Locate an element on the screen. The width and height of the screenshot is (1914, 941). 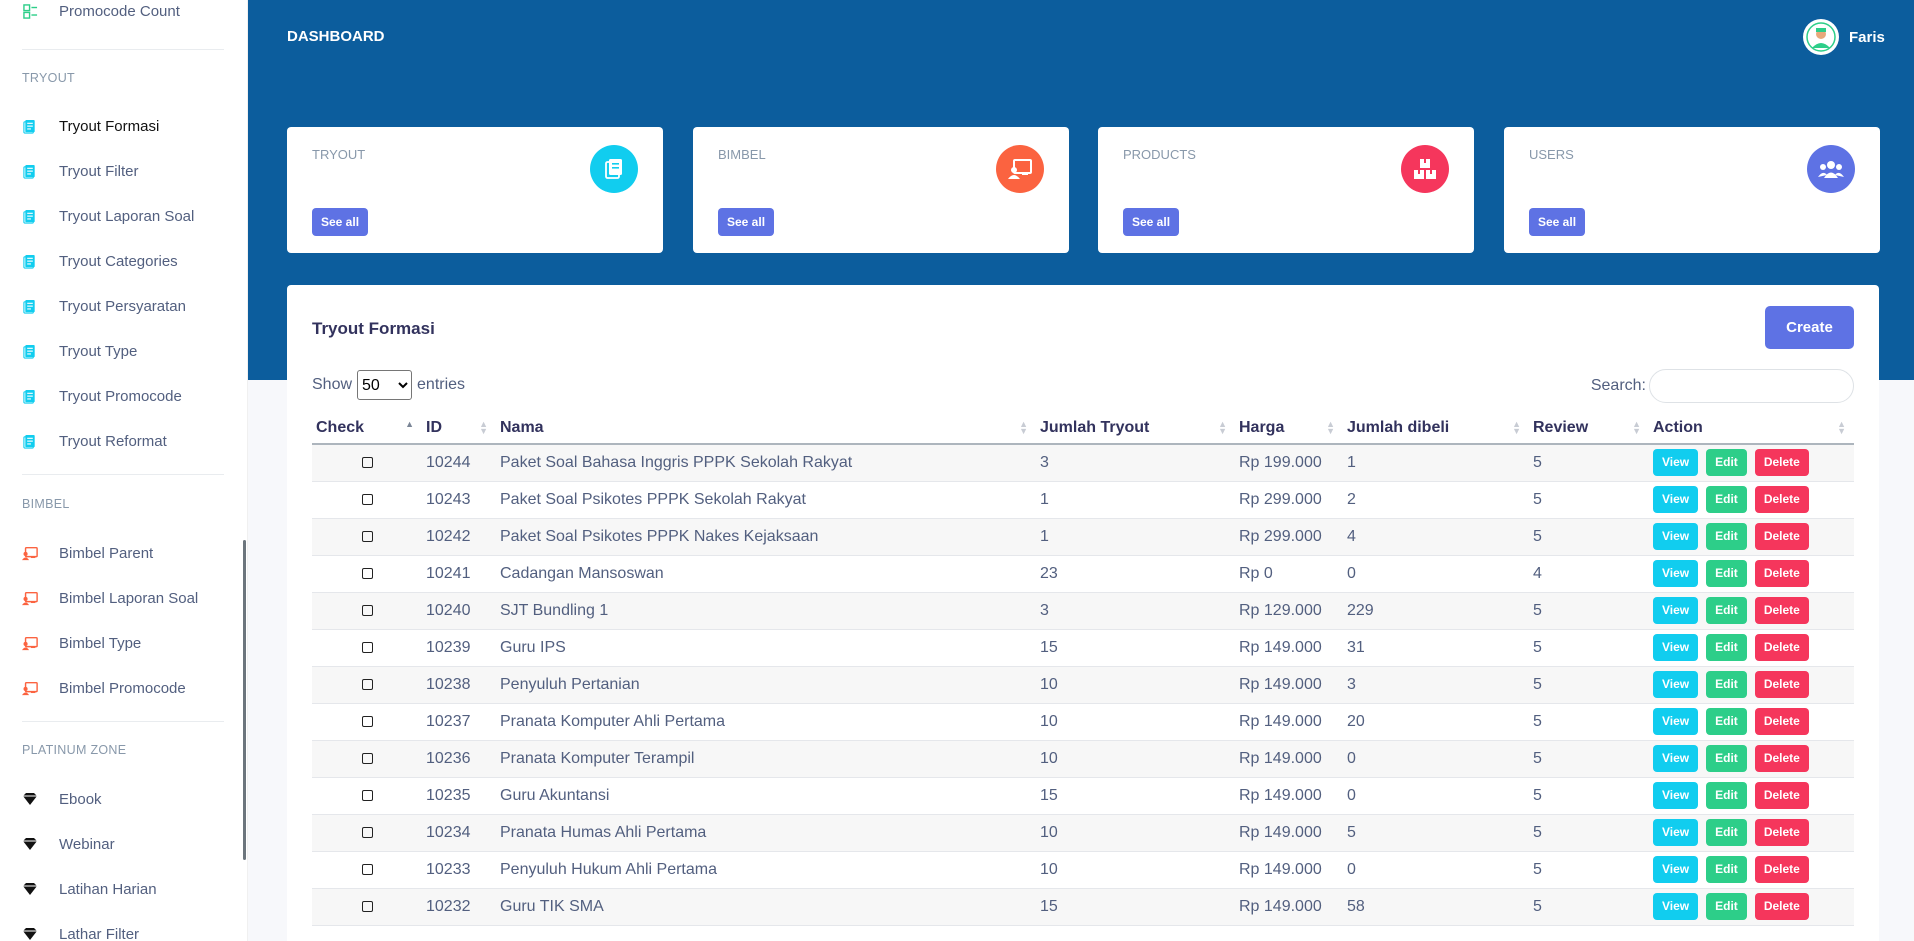
sidebar-item-webinar: Webinar is located at coordinates (120, 844).